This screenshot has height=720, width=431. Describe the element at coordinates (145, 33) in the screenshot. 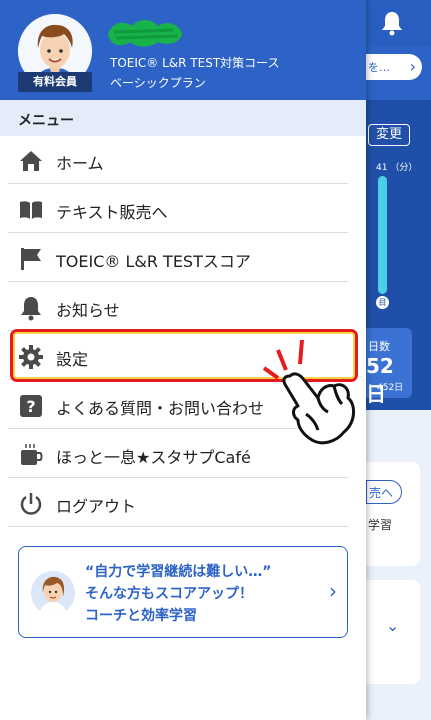

I see `redacted-user-name` at that location.